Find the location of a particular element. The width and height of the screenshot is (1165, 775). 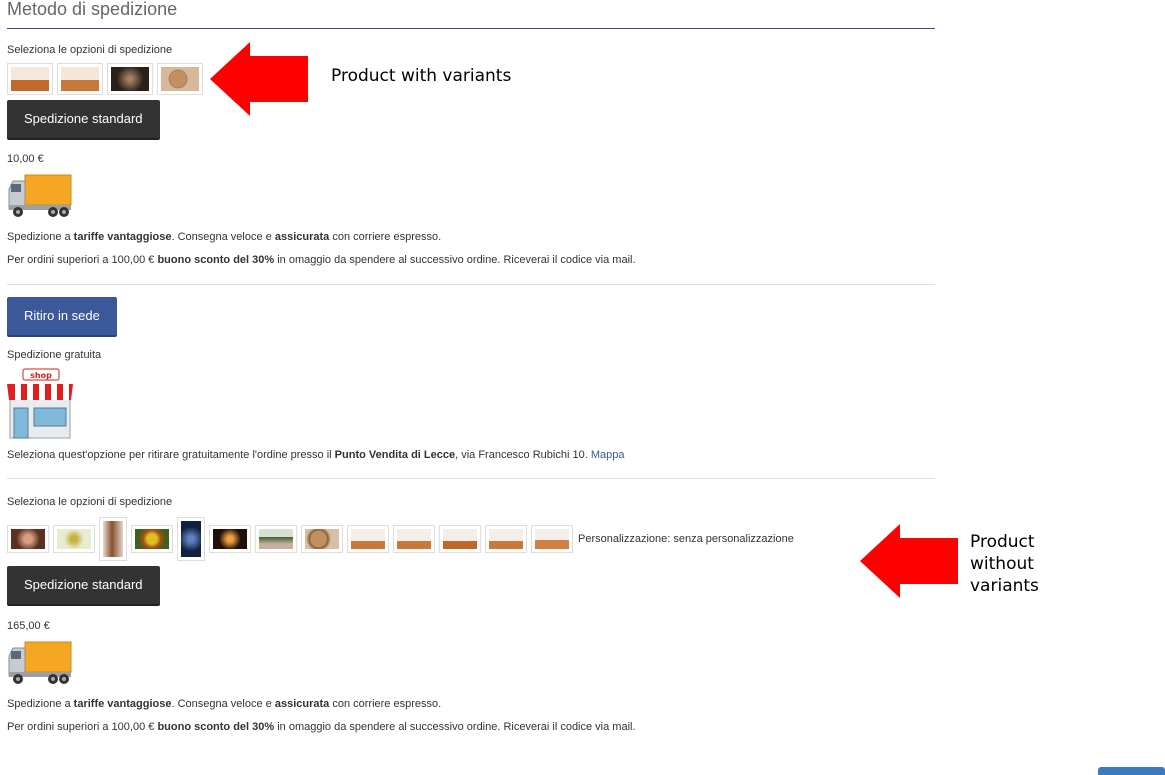

annotation-without-variants: Product without variants is located at coordinates (1004, 564).